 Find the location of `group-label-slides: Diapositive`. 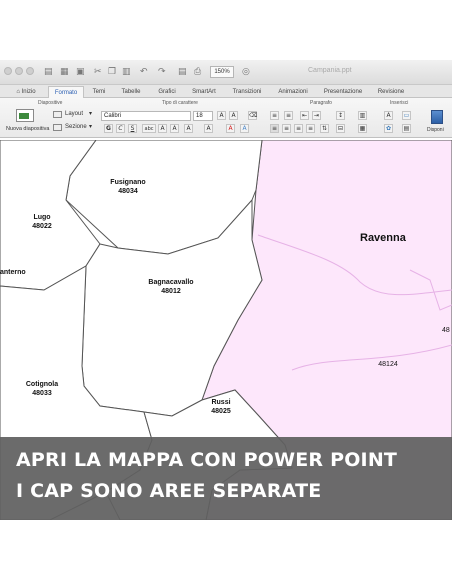

group-label-slides: Diapositive is located at coordinates (50, 103).